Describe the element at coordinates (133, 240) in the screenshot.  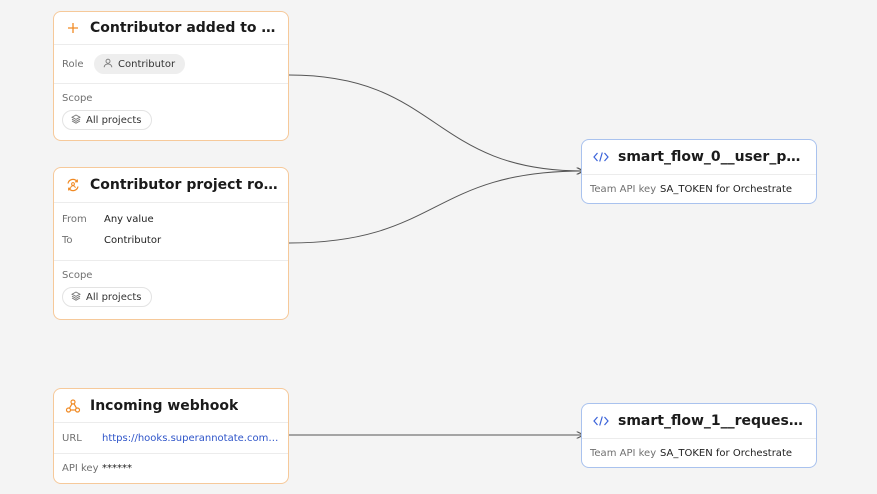
I see `to-value: Contributor` at that location.